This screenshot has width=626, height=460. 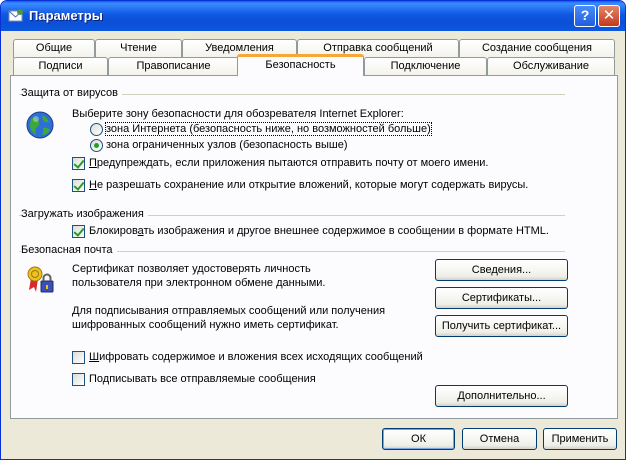 I want to click on sign-all-checkbox, so click(x=78, y=379).